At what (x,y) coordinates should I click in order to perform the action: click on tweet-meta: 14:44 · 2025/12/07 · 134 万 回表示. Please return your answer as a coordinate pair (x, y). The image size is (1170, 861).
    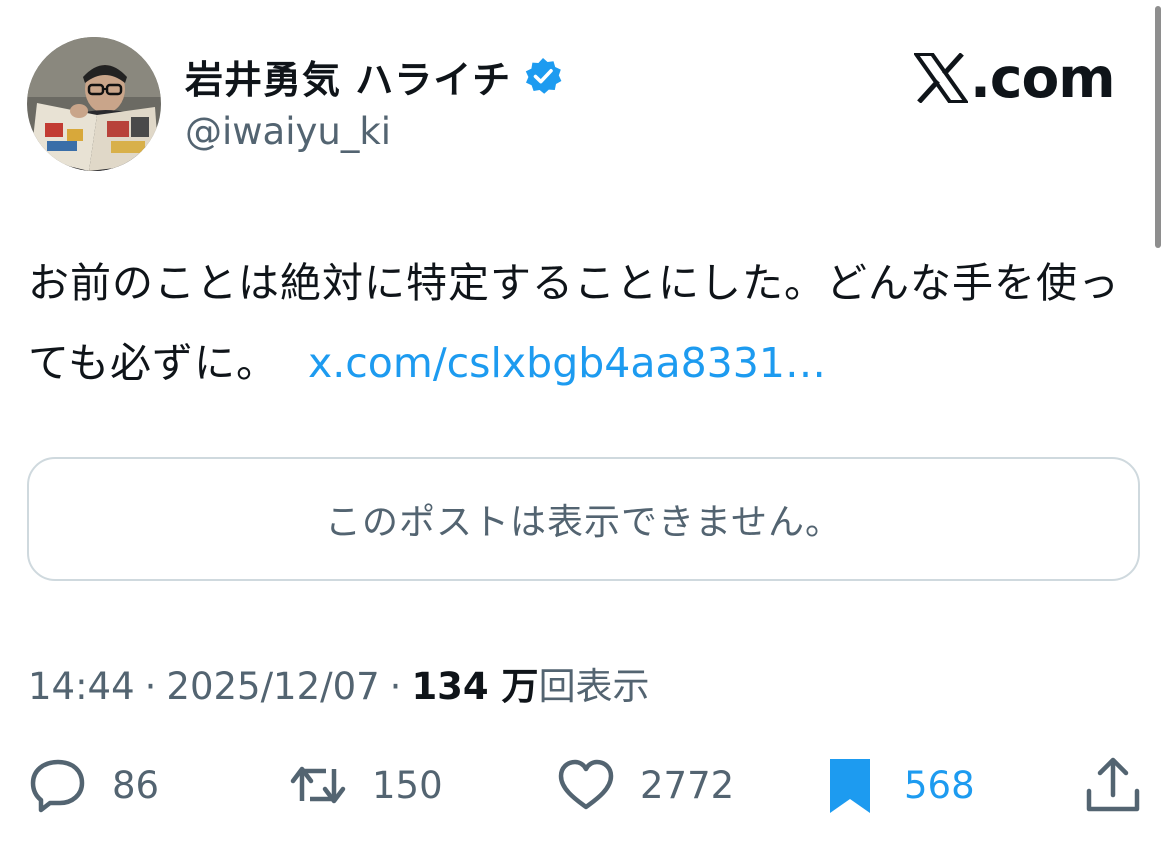
    Looking at the image, I should click on (339, 683).